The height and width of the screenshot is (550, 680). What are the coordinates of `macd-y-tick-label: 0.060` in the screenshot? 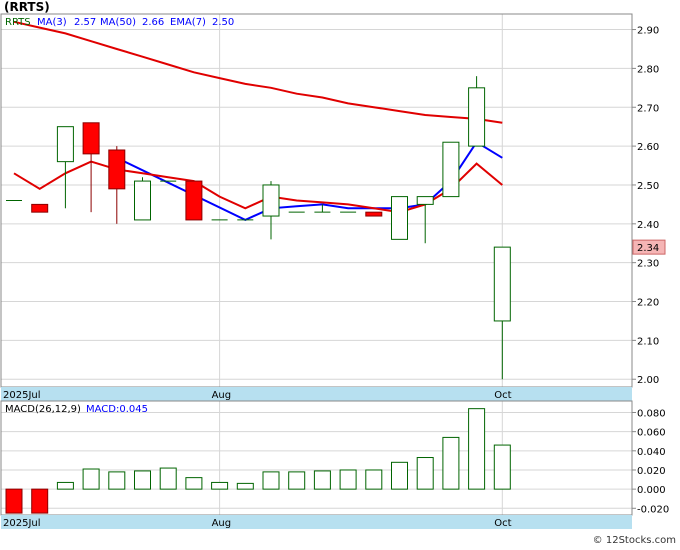 It's located at (651, 433).